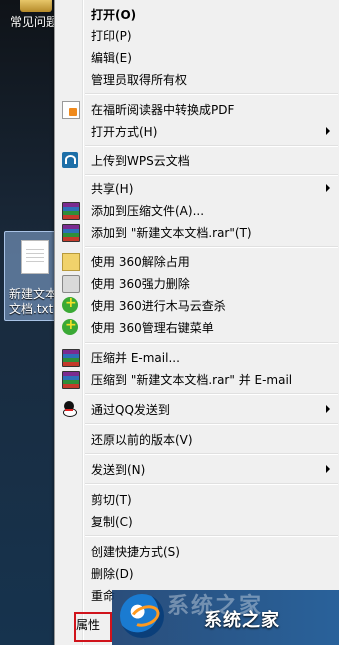 Image resolution: width=339 pixels, height=645 pixels. Describe the element at coordinates (197, 439) in the screenshot. I see `menu-item-restore-versions: 还原以前的版本(V)` at that location.